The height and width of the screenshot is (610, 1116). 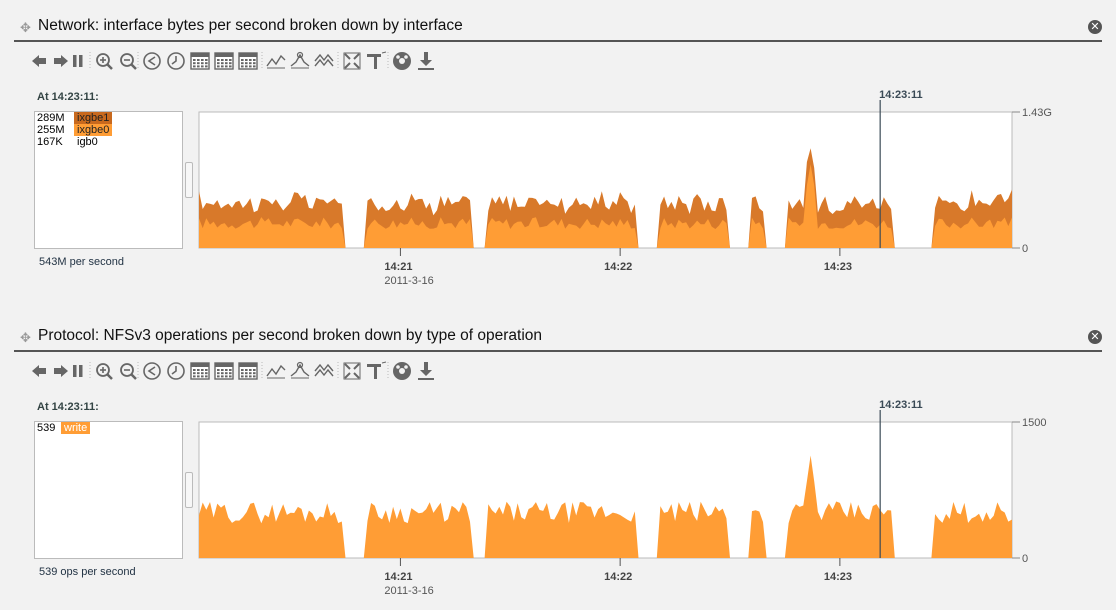 What do you see at coordinates (1034, 423) in the screenshot?
I see `y-max-label: 1500` at bounding box center [1034, 423].